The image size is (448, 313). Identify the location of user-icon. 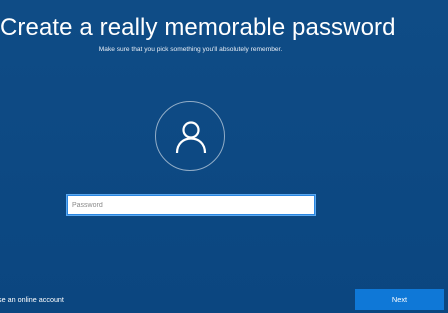
(191, 137).